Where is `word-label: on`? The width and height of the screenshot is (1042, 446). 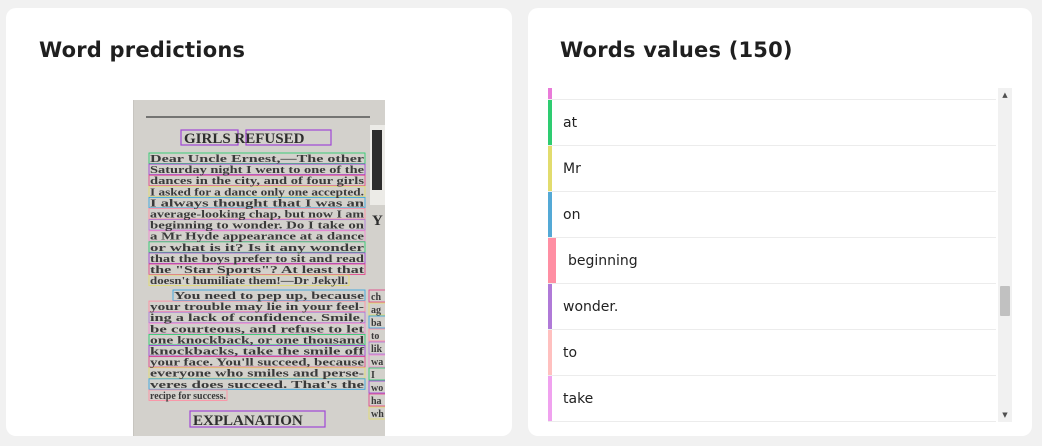 word-label: on is located at coordinates (572, 214).